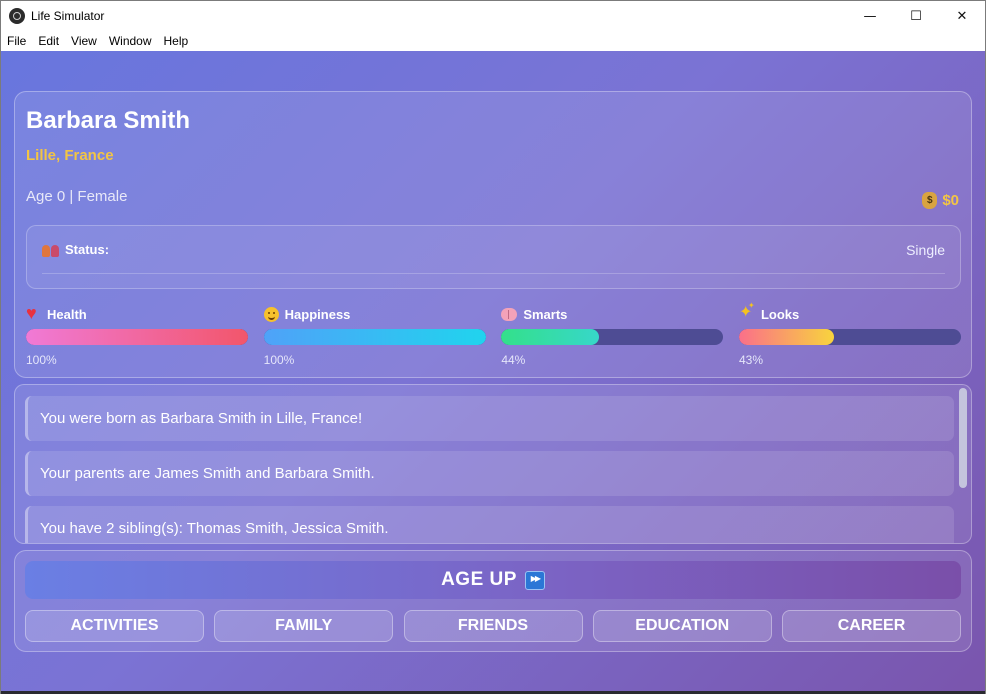 The width and height of the screenshot is (986, 694). I want to click on app-icon, so click(17, 15).